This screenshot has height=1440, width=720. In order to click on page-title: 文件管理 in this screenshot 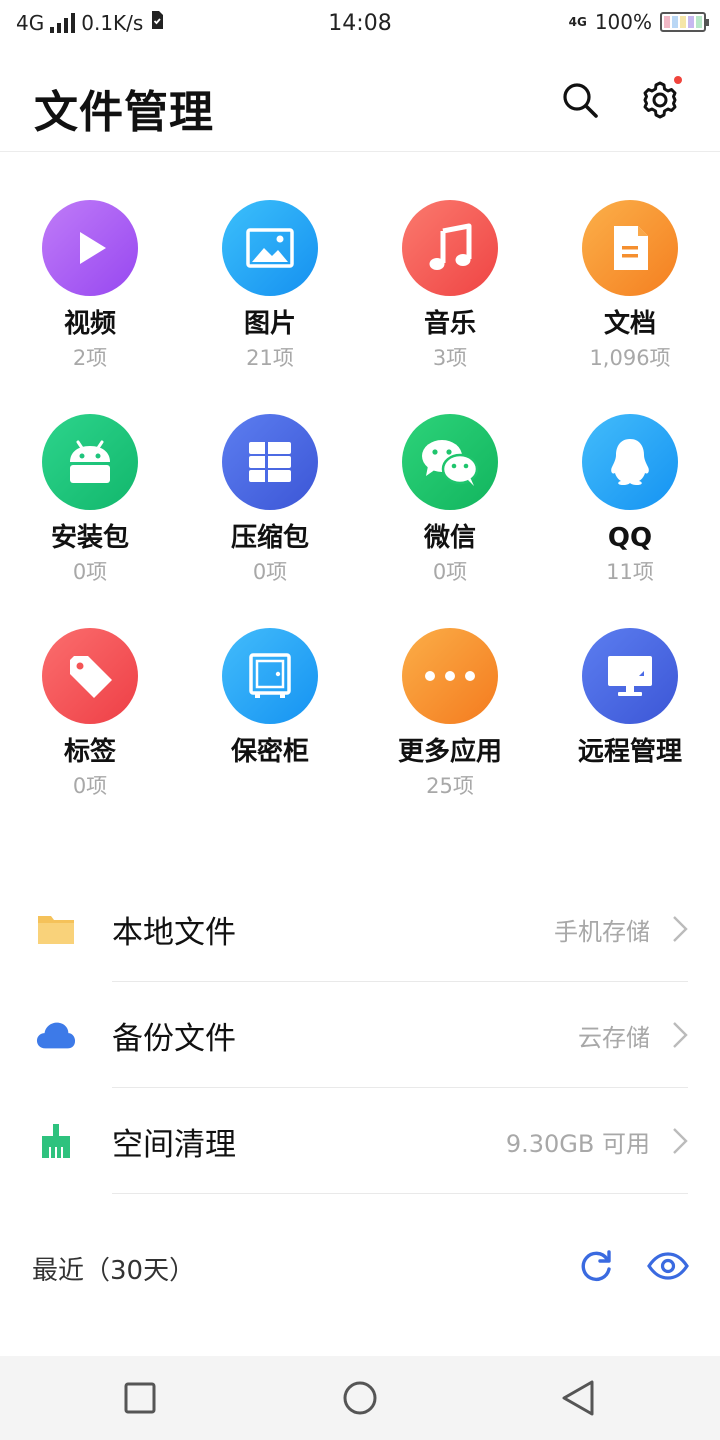, I will do `click(124, 112)`.